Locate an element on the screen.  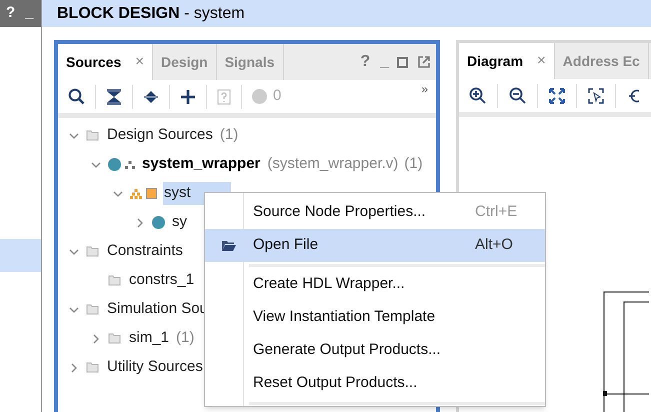
window-button: _ is located at coordinates (29, 13).